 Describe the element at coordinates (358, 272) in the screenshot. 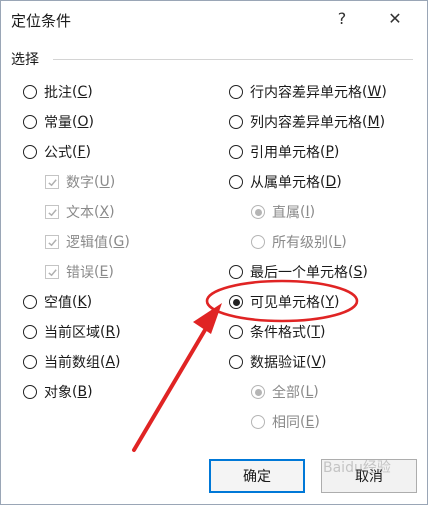

I see `access-key: S` at that location.